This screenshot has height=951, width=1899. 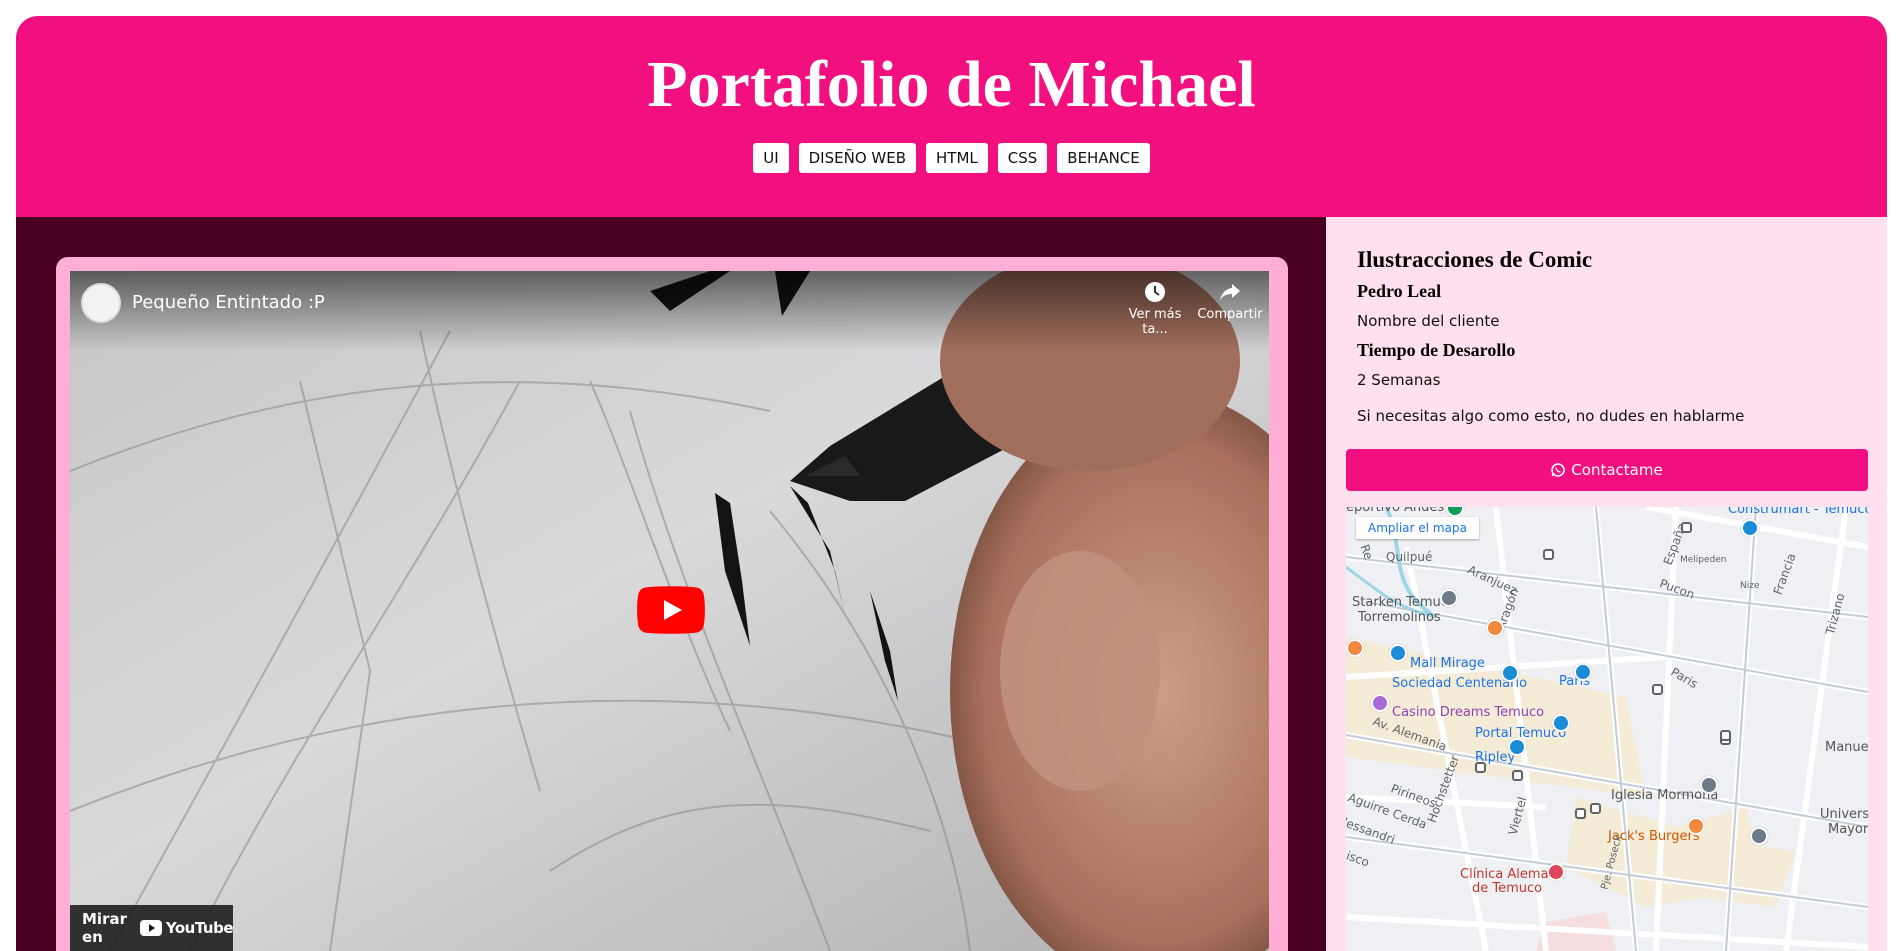 I want to click on enlarge-map-link: Ampliar el mapa, so click(x=1417, y=528).